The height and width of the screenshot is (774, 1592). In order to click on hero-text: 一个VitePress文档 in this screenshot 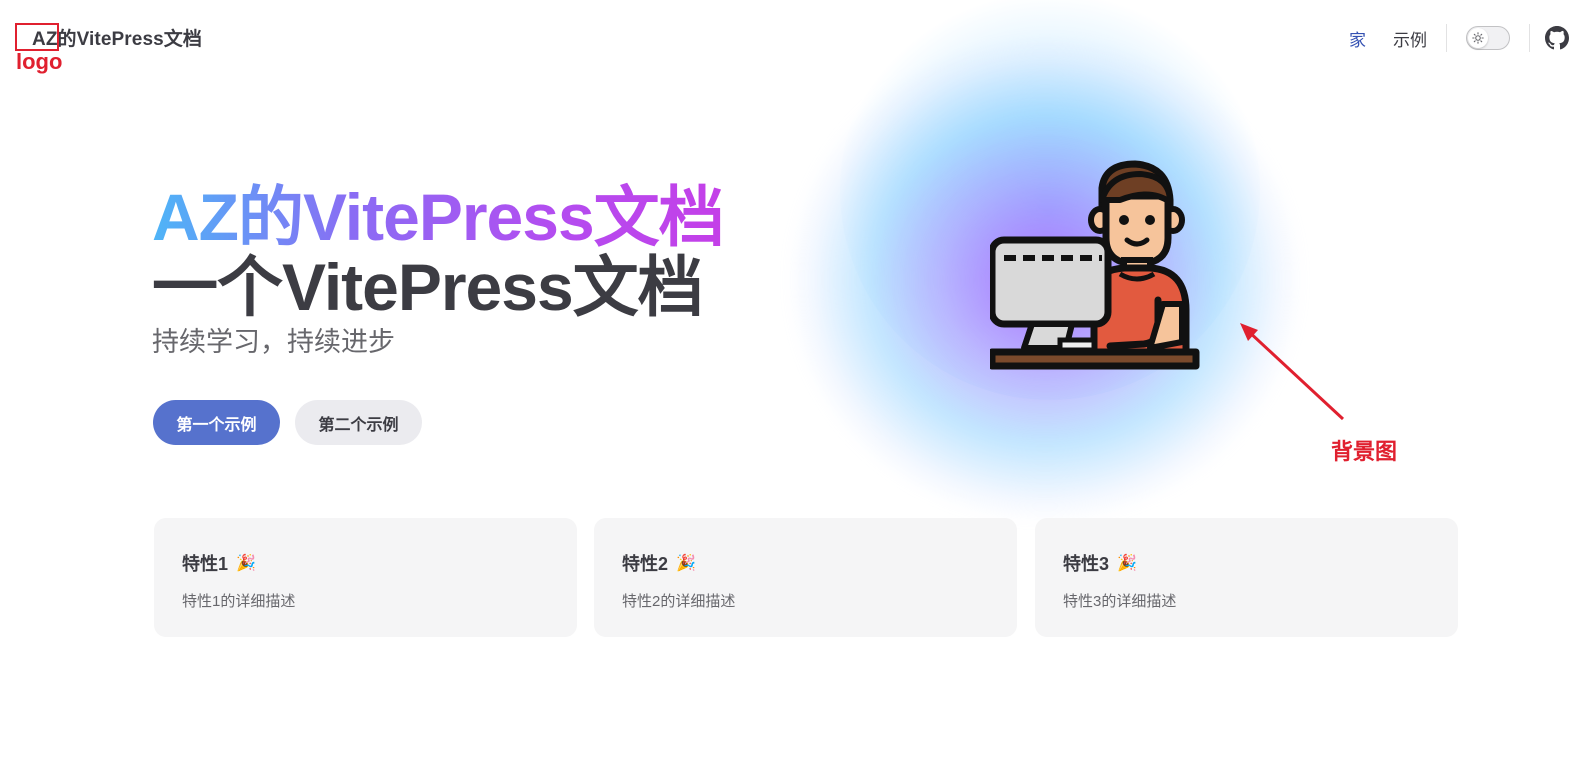, I will do `click(428, 287)`.